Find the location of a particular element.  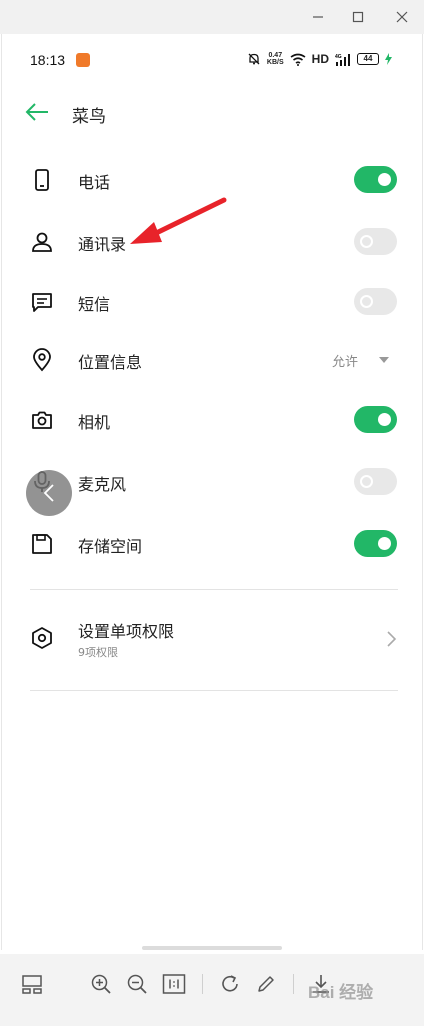

contacts-icon is located at coordinates (42, 242).